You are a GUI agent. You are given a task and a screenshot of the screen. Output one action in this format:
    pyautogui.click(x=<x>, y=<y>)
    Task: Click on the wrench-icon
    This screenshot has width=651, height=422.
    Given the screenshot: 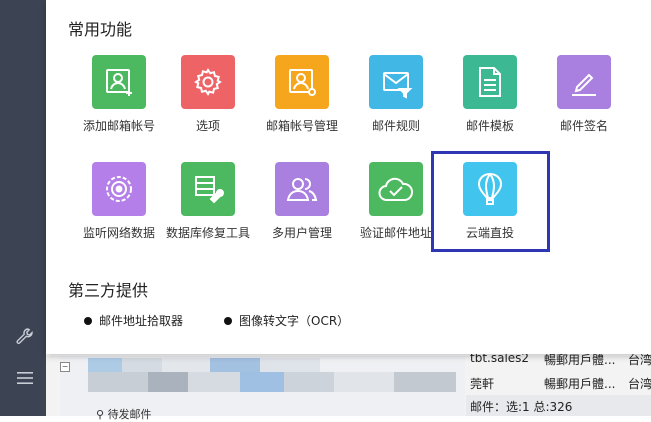 What is the action you would take?
    pyautogui.click(x=25, y=337)
    